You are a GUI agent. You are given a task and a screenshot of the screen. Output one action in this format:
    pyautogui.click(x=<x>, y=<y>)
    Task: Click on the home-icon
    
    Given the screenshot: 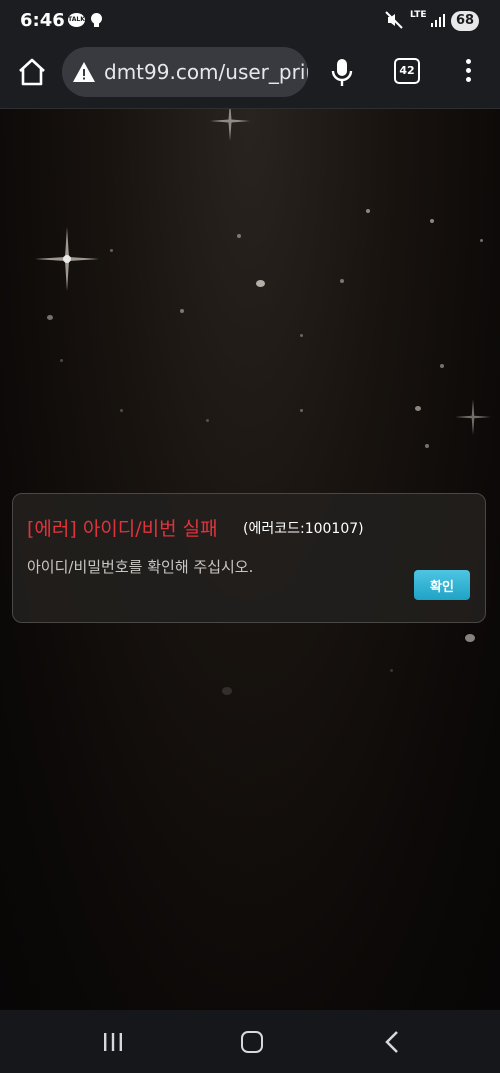 What is the action you would take?
    pyautogui.click(x=32, y=72)
    